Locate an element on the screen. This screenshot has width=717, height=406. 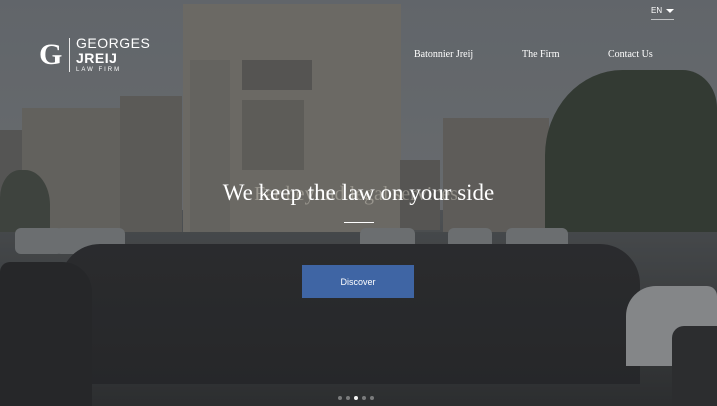
slider-pagination is located at coordinates (356, 398).